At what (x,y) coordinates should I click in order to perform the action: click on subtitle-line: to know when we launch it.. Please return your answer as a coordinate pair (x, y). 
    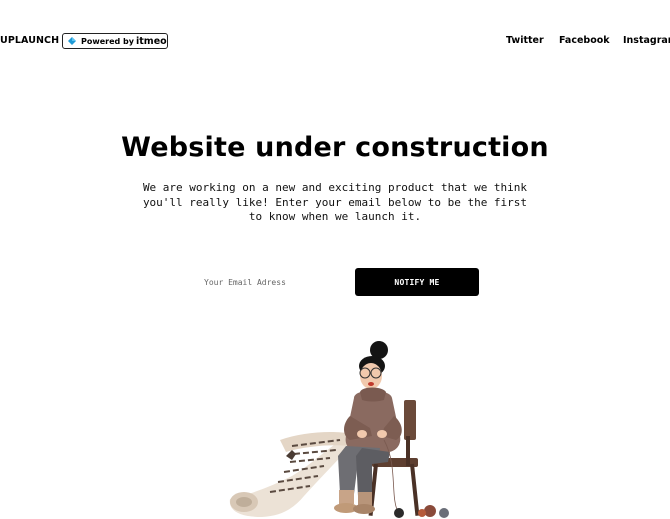
    Looking at the image, I should click on (335, 216).